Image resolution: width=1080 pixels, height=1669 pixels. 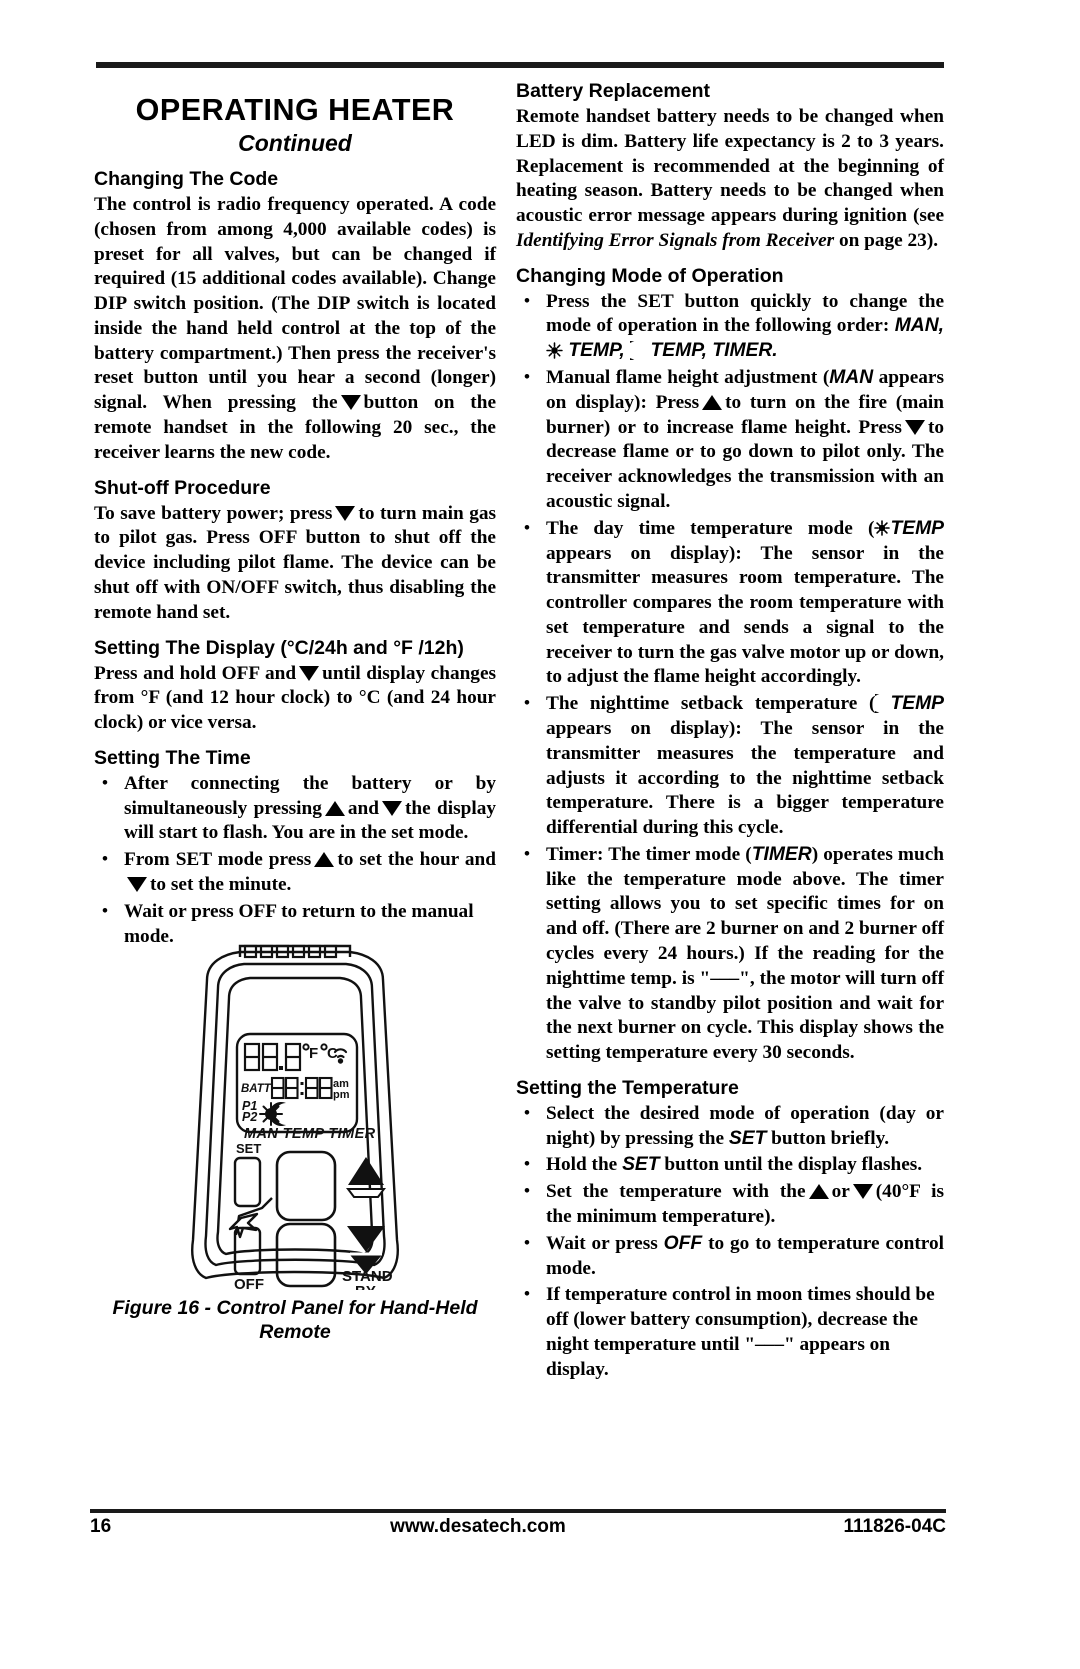 I want to click on text-run: button briefly., so click(x=828, y=1138).